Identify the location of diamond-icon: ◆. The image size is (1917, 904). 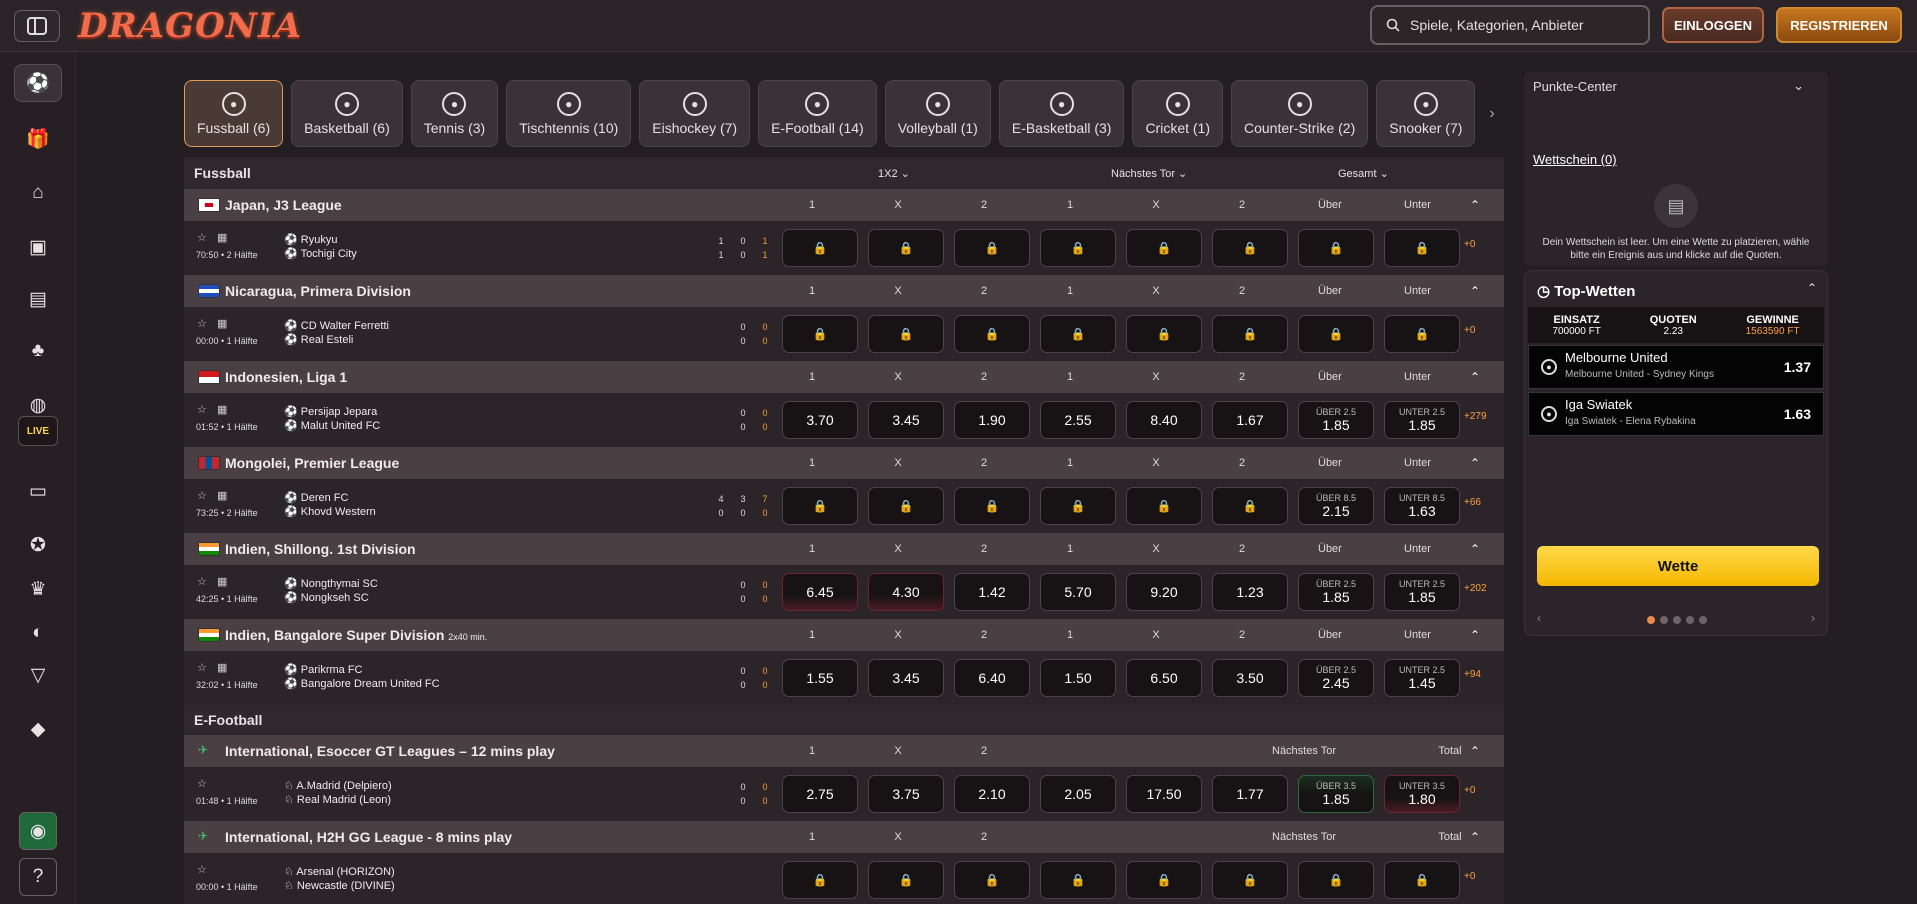
(38, 729).